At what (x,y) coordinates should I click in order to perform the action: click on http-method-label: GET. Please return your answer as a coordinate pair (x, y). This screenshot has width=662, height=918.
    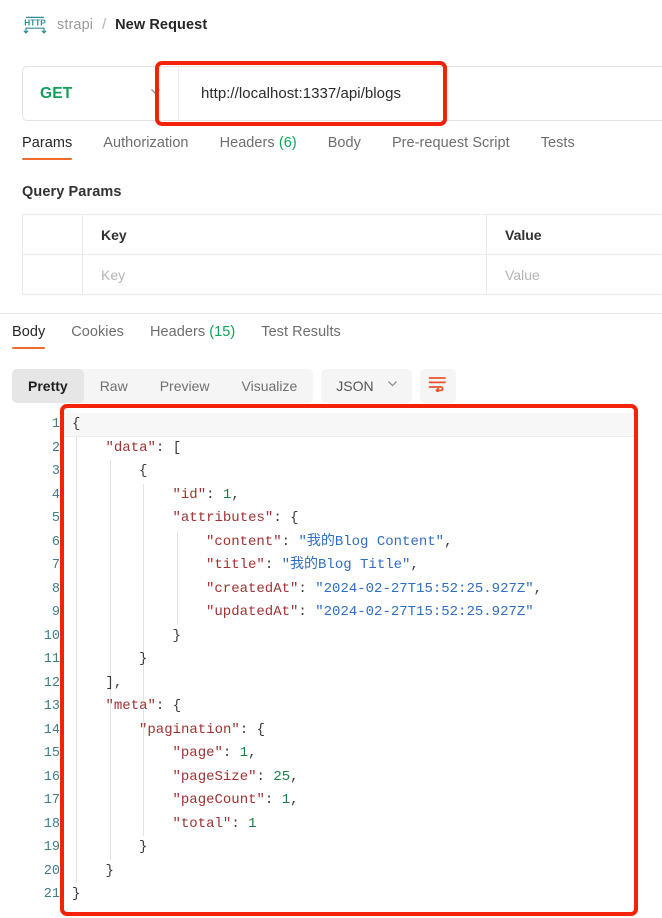
    Looking at the image, I should click on (56, 93).